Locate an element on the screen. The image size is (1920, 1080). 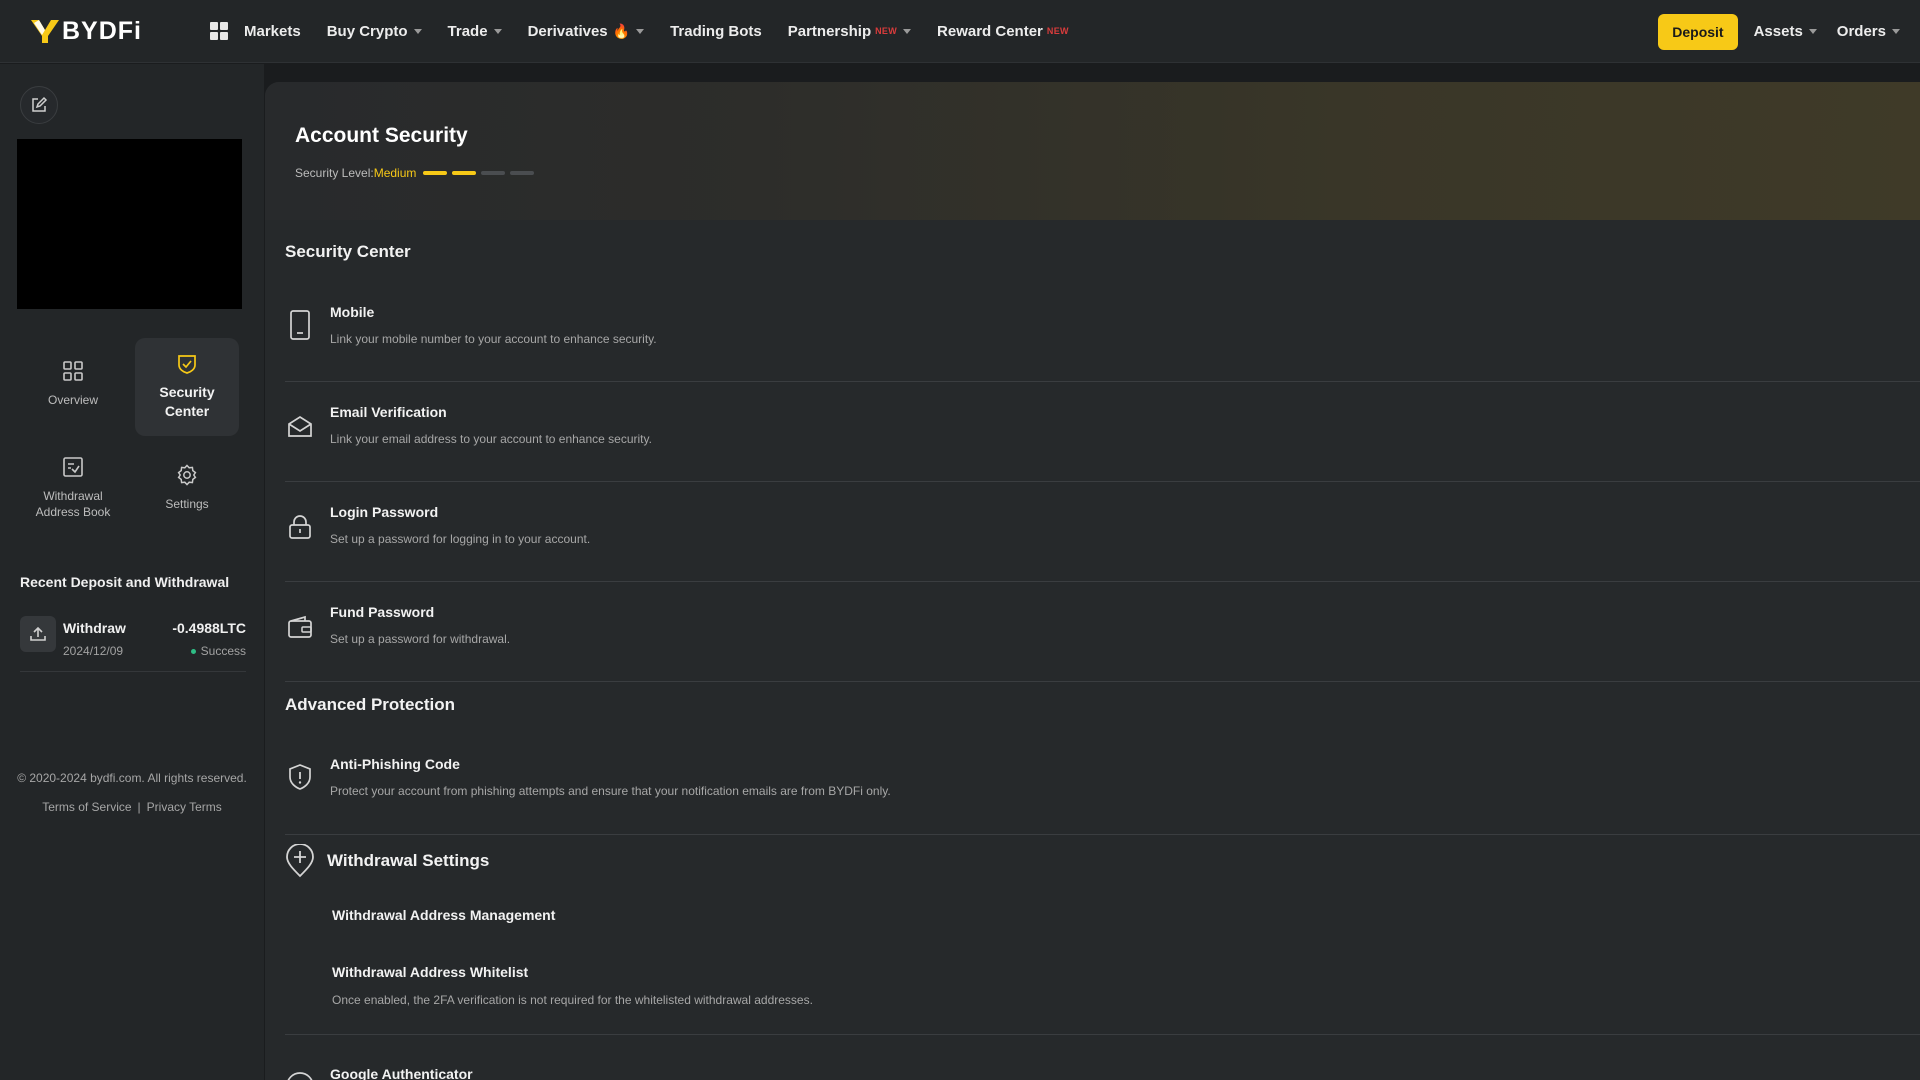
bydfi-logo: BYDFi is located at coordinates (89, 31).